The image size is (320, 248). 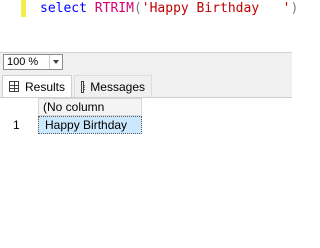 What do you see at coordinates (22, 107) in the screenshot?
I see `grid-corner` at bounding box center [22, 107].